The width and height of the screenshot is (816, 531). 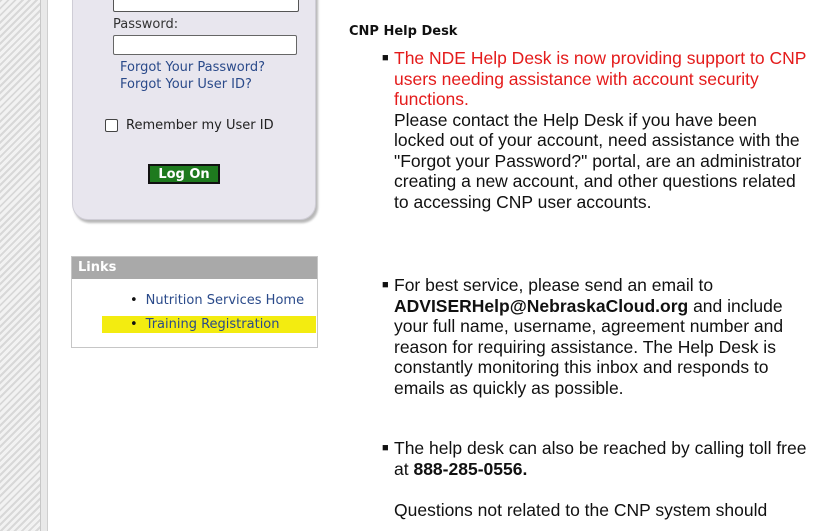 I want to click on remember-userid-row: Remember my User ID, so click(x=189, y=125).